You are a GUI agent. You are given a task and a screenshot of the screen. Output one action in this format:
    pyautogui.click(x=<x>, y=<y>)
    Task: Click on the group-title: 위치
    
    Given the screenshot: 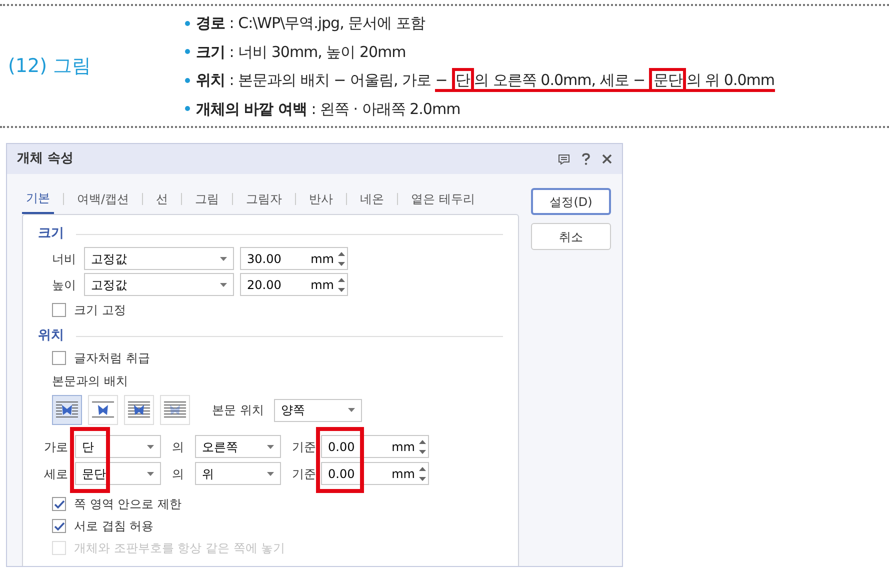 What is the action you would take?
    pyautogui.click(x=51, y=336)
    